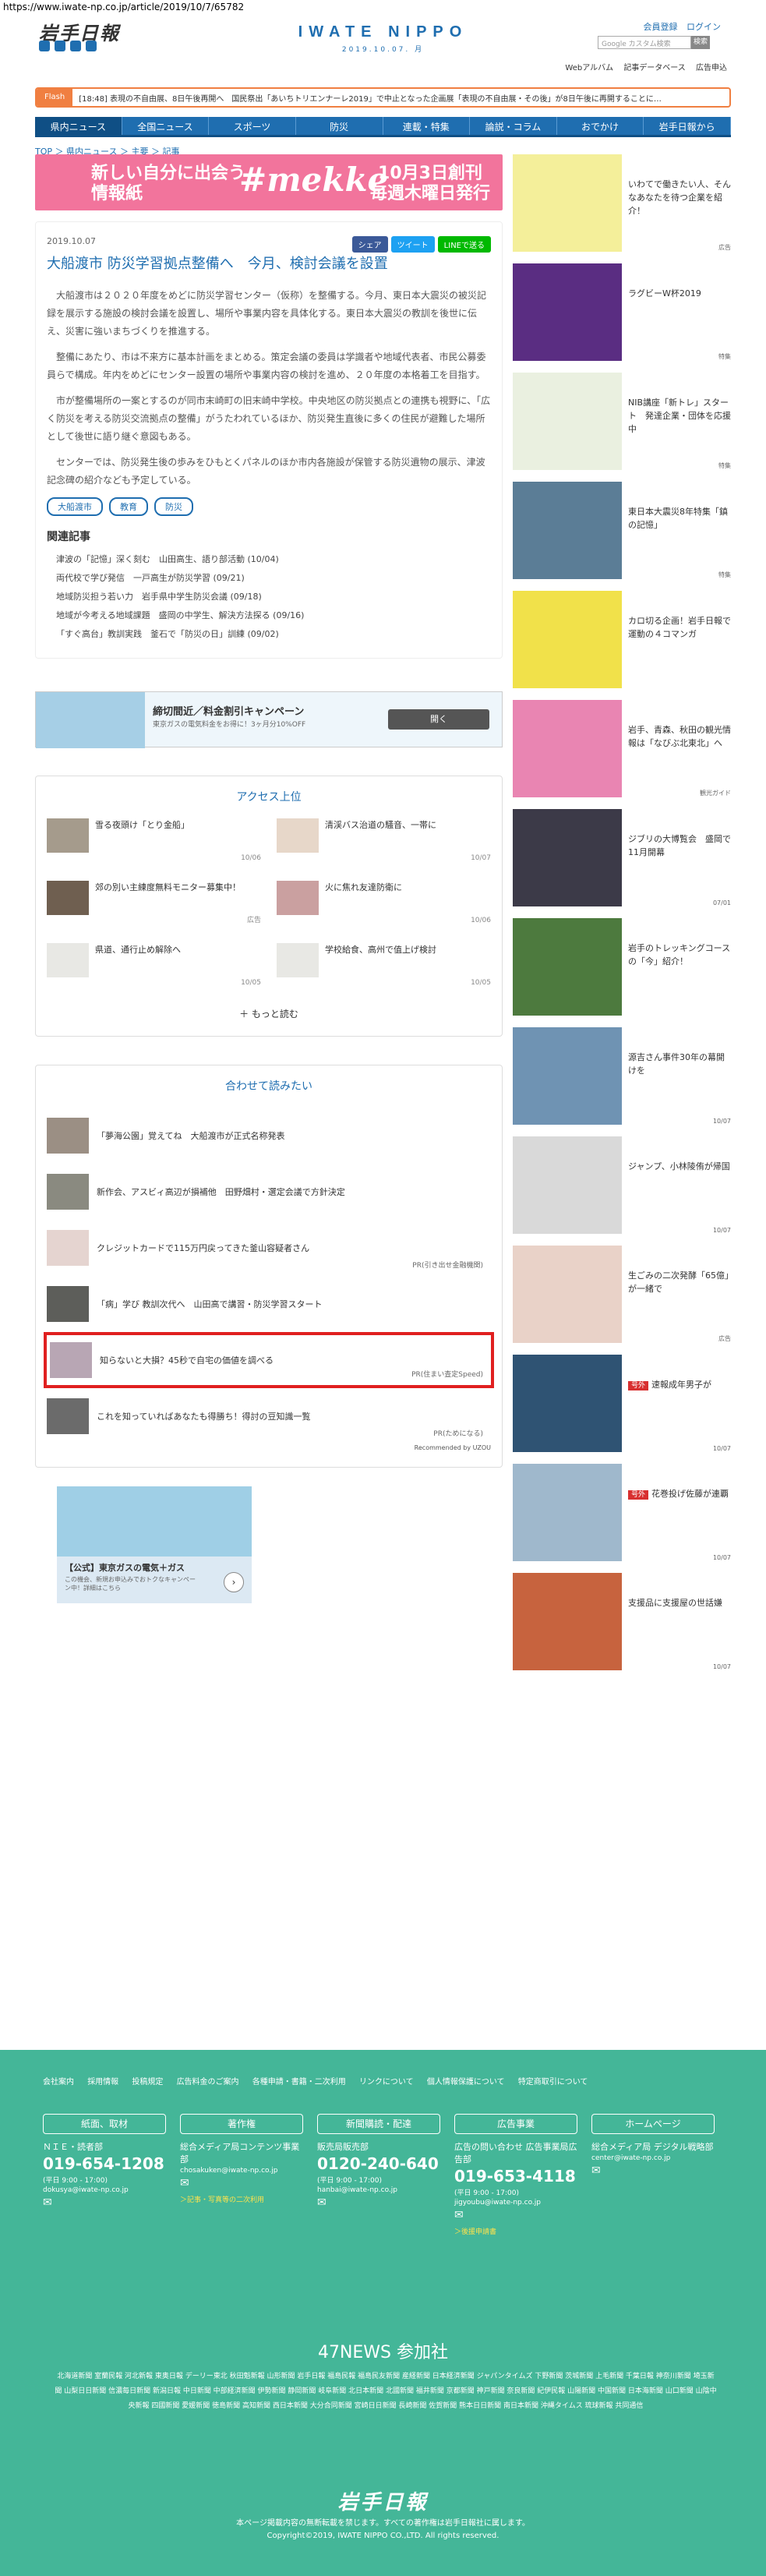 The height and width of the screenshot is (2576, 766). What do you see at coordinates (386, 2082) in the screenshot?
I see `footer-link: リンクについて` at bounding box center [386, 2082].